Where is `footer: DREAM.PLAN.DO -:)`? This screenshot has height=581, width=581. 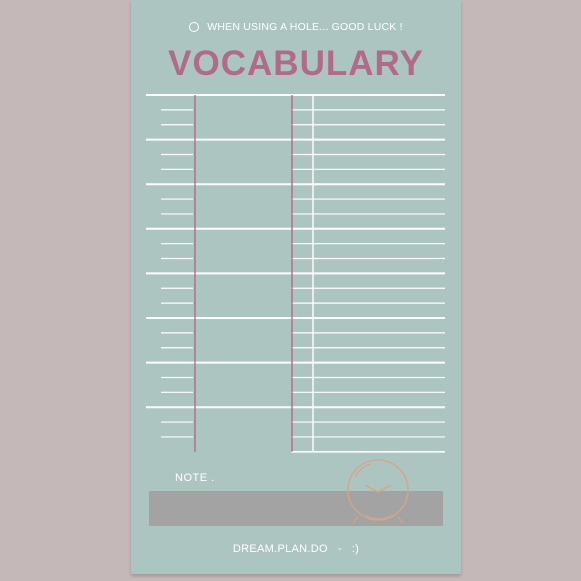 footer: DREAM.PLAN.DO -:) is located at coordinates (296, 549).